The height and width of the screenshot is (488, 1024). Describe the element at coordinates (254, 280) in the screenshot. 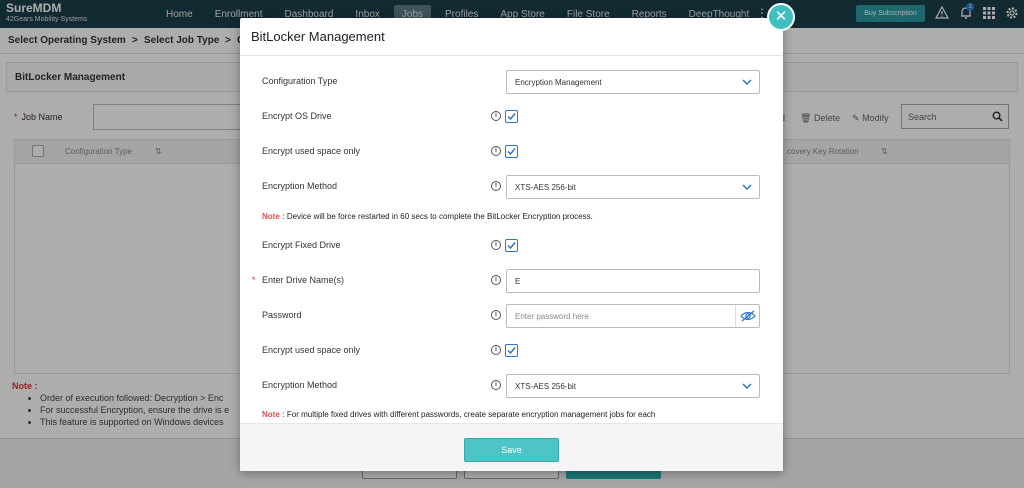

I see `required-marker: *` at that location.